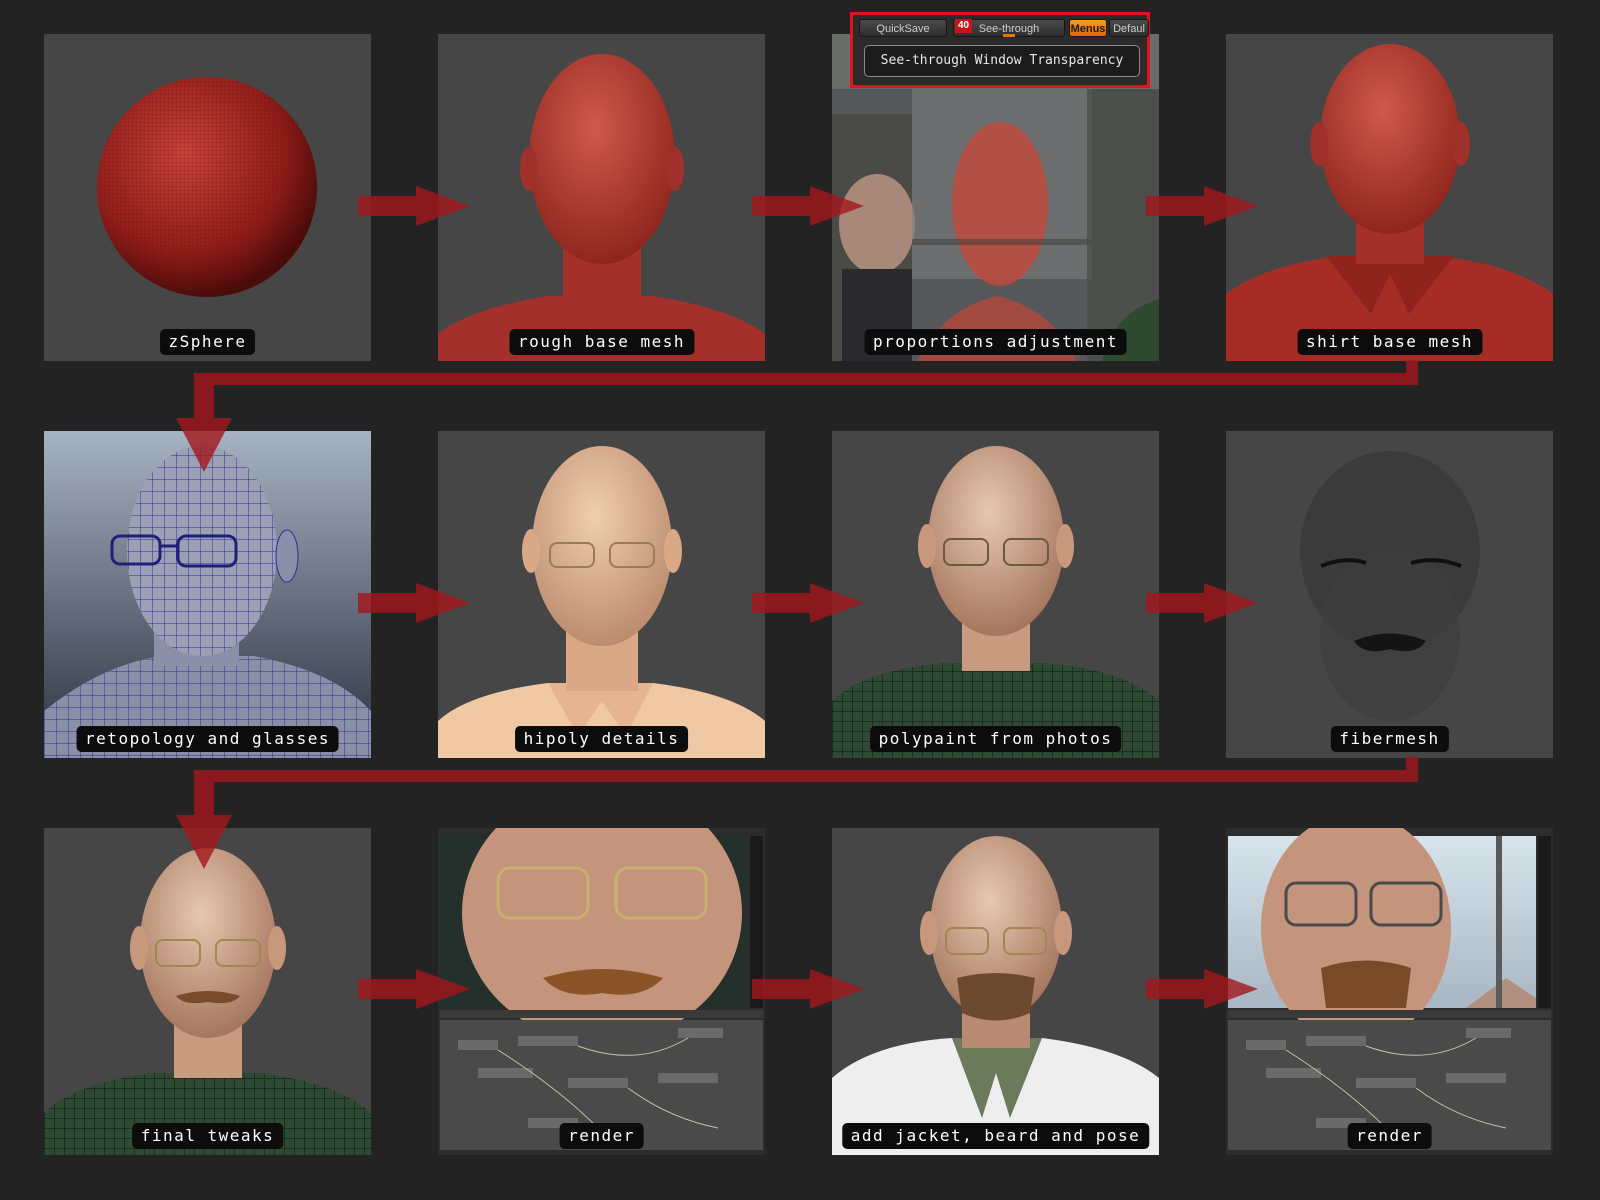 This screenshot has height=1200, width=1600. I want to click on shirt-base-mesh-image, so click(1389, 202).